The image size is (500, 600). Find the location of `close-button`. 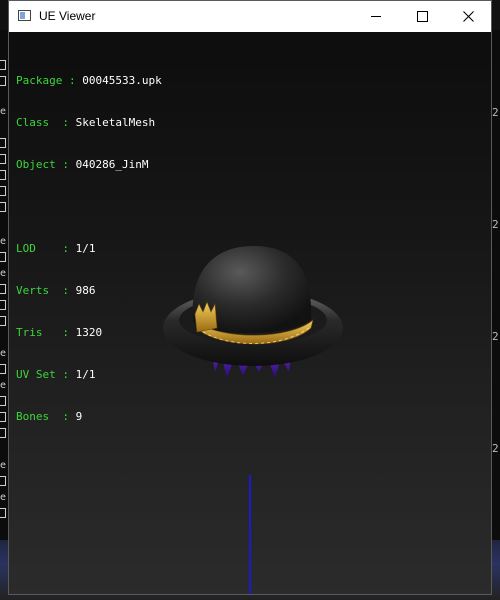

close-button is located at coordinates (468, 16).